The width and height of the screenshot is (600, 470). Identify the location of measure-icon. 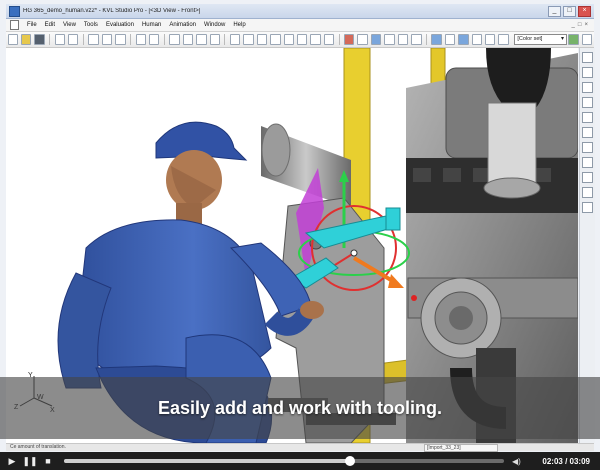
(302, 39).